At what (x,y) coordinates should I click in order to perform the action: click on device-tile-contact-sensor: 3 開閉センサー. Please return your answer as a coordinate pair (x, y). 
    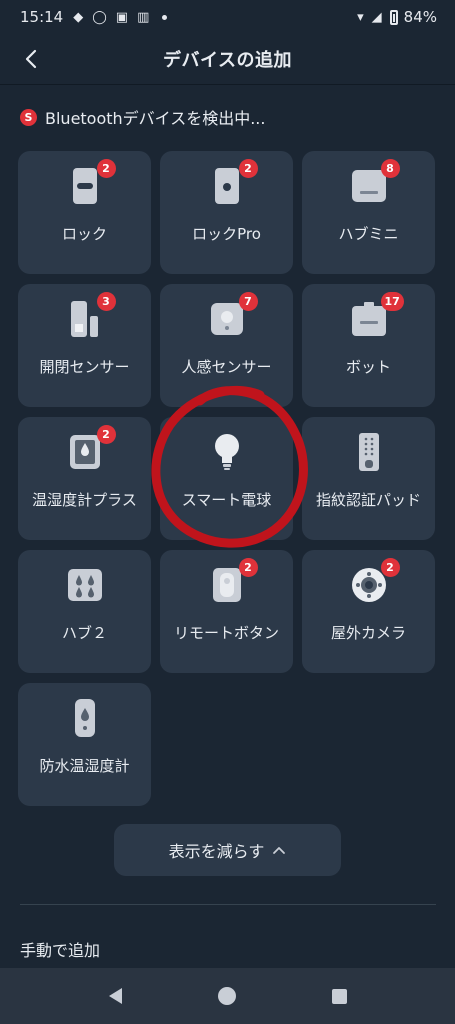
    Looking at the image, I should click on (84, 345).